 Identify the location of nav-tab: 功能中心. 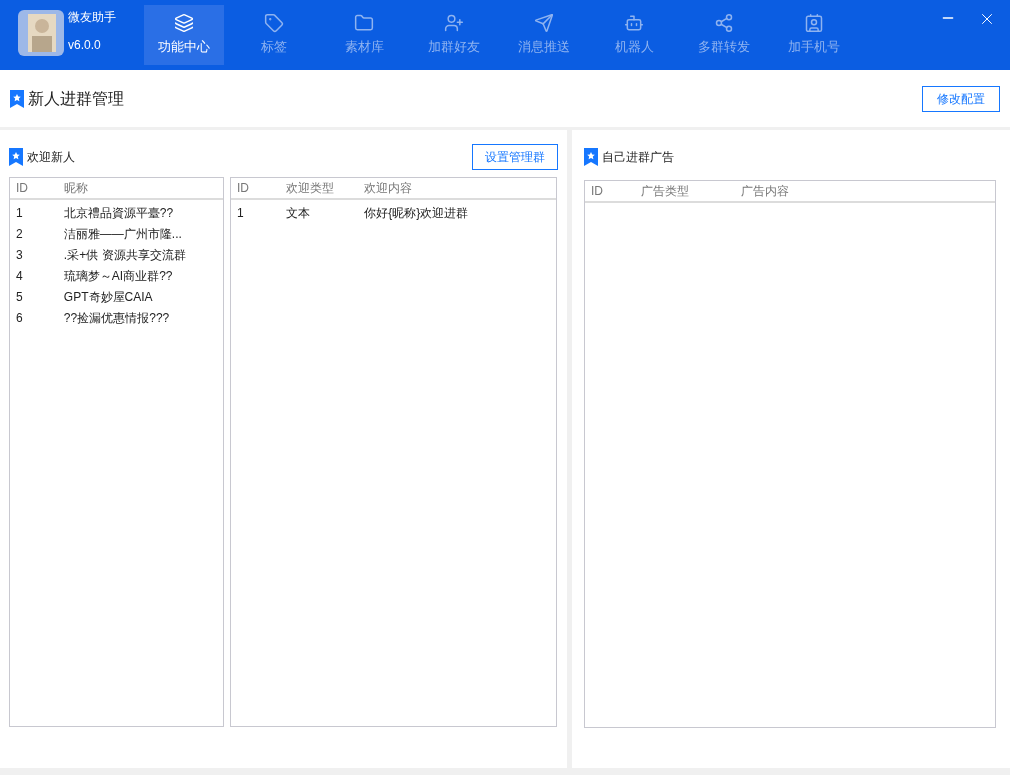
(184, 35).